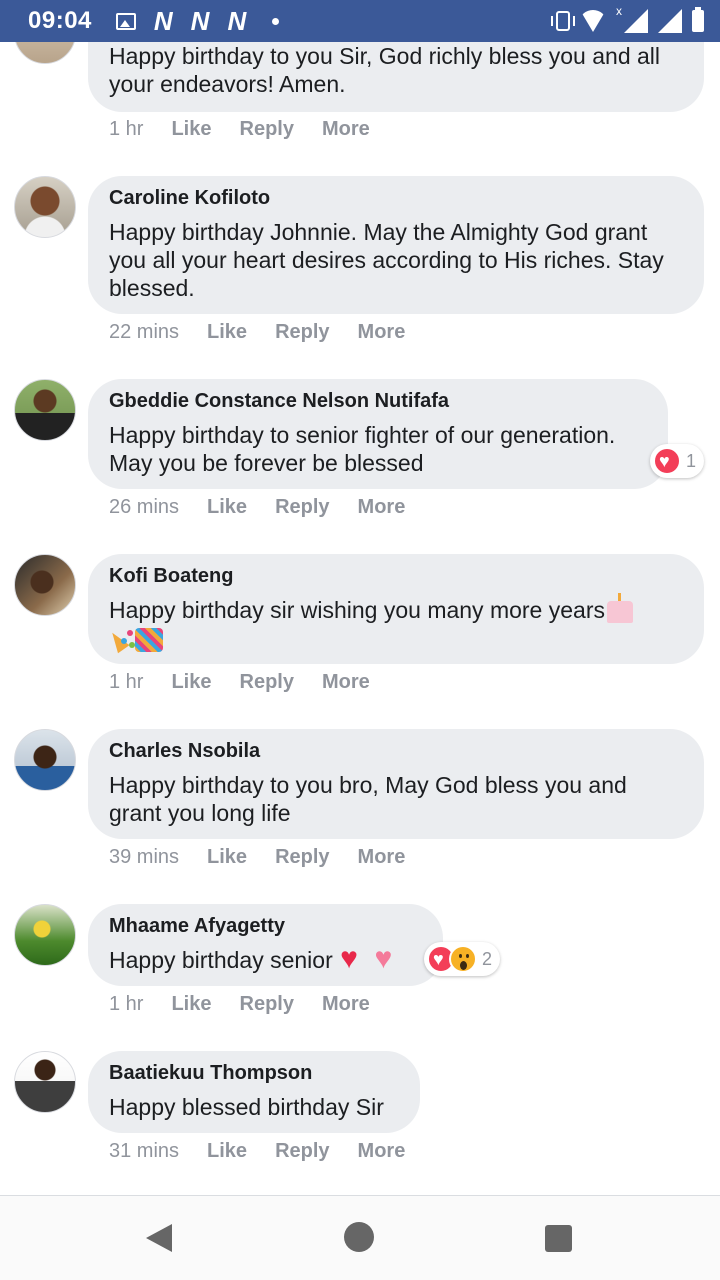  What do you see at coordinates (257, 332) in the screenshot?
I see `comment-actions: 22 mins Like Reply More` at bounding box center [257, 332].